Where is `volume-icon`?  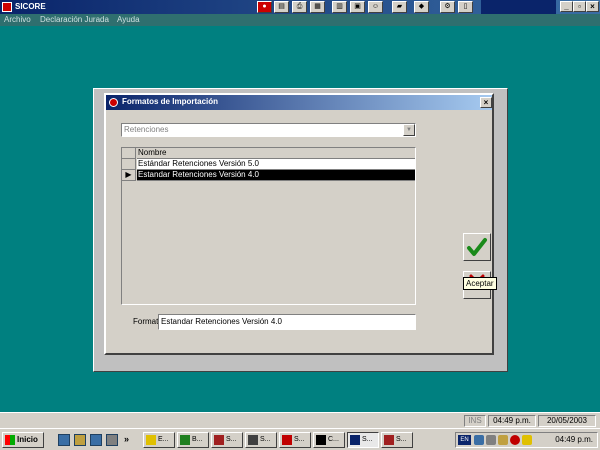
volume-icon is located at coordinates (527, 440).